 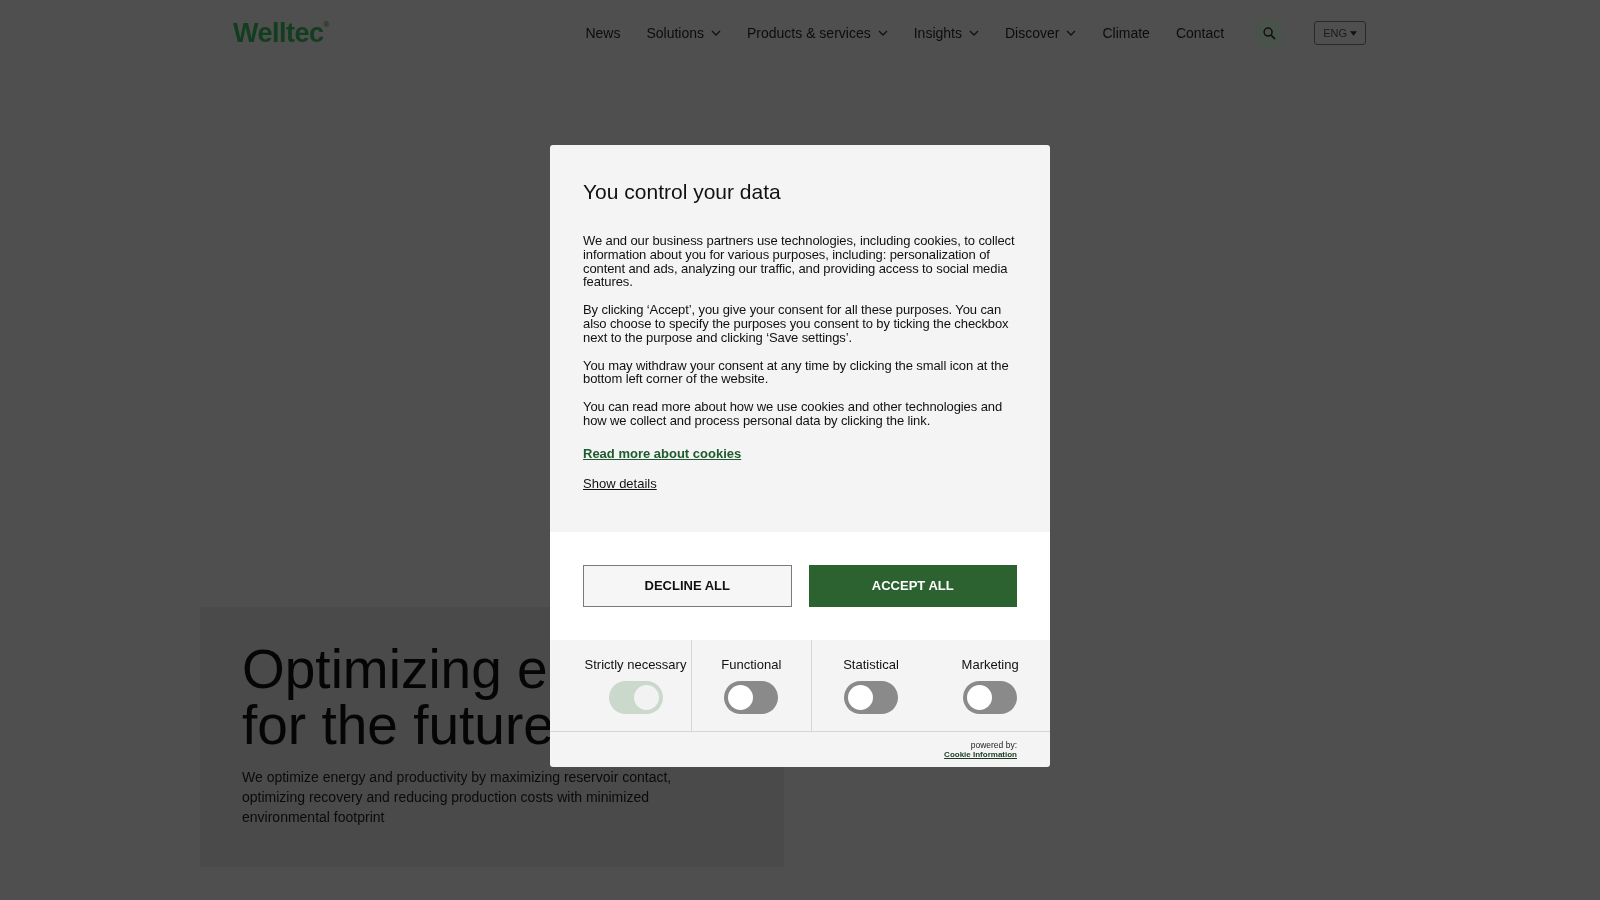 What do you see at coordinates (662, 453) in the screenshot?
I see `read-more-link: Read more about cookies` at bounding box center [662, 453].